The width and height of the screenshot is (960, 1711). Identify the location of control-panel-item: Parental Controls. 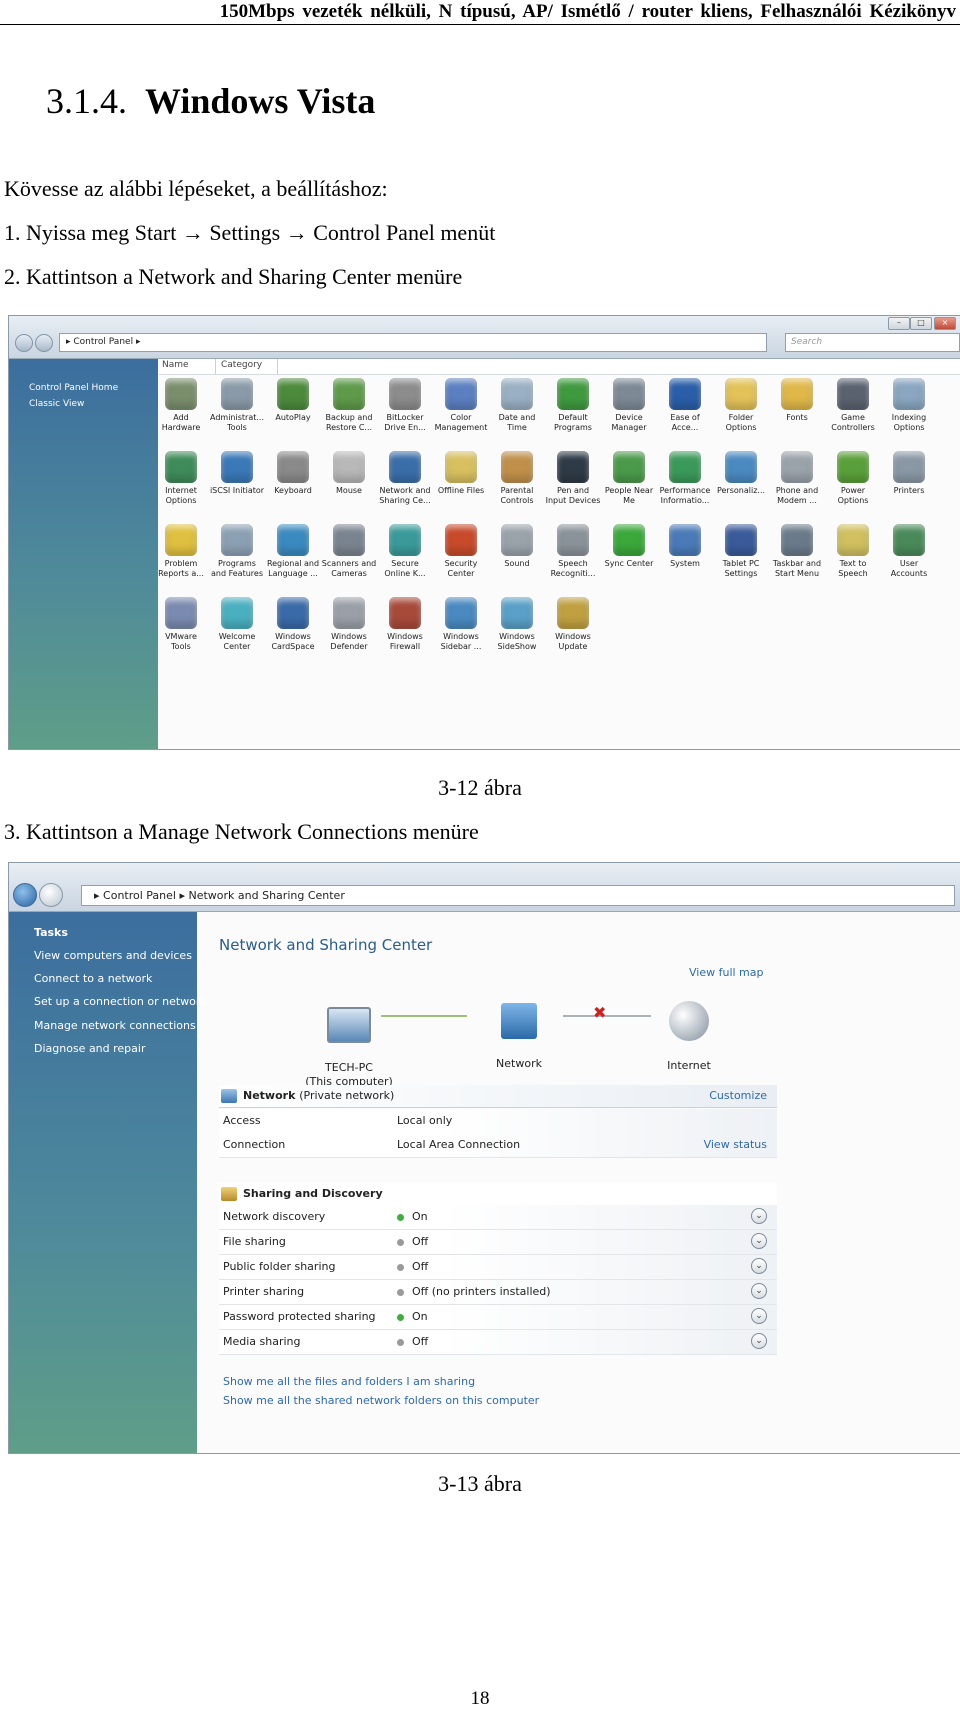
(517, 484).